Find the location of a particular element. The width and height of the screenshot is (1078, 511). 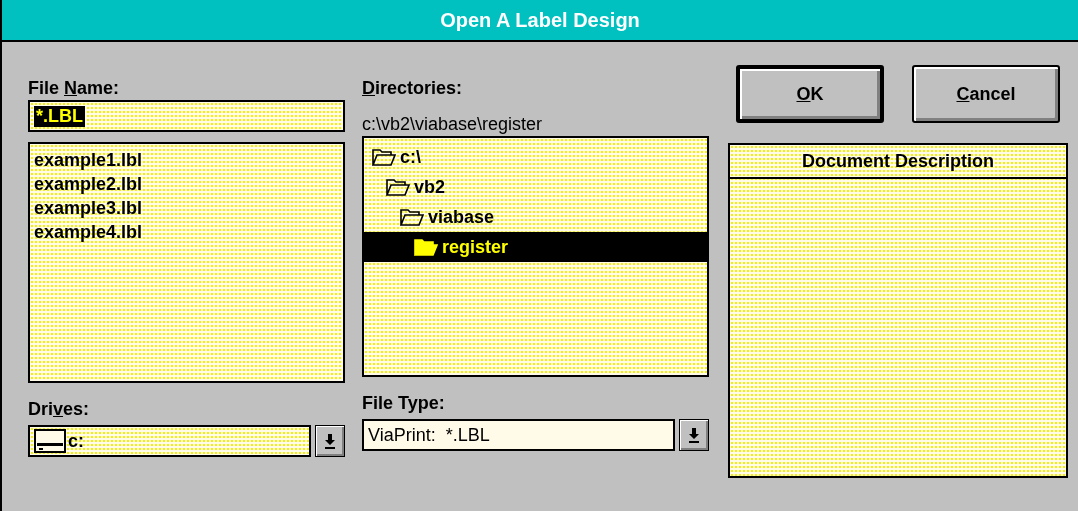

file-item: example1.lbl is located at coordinates (88, 160).